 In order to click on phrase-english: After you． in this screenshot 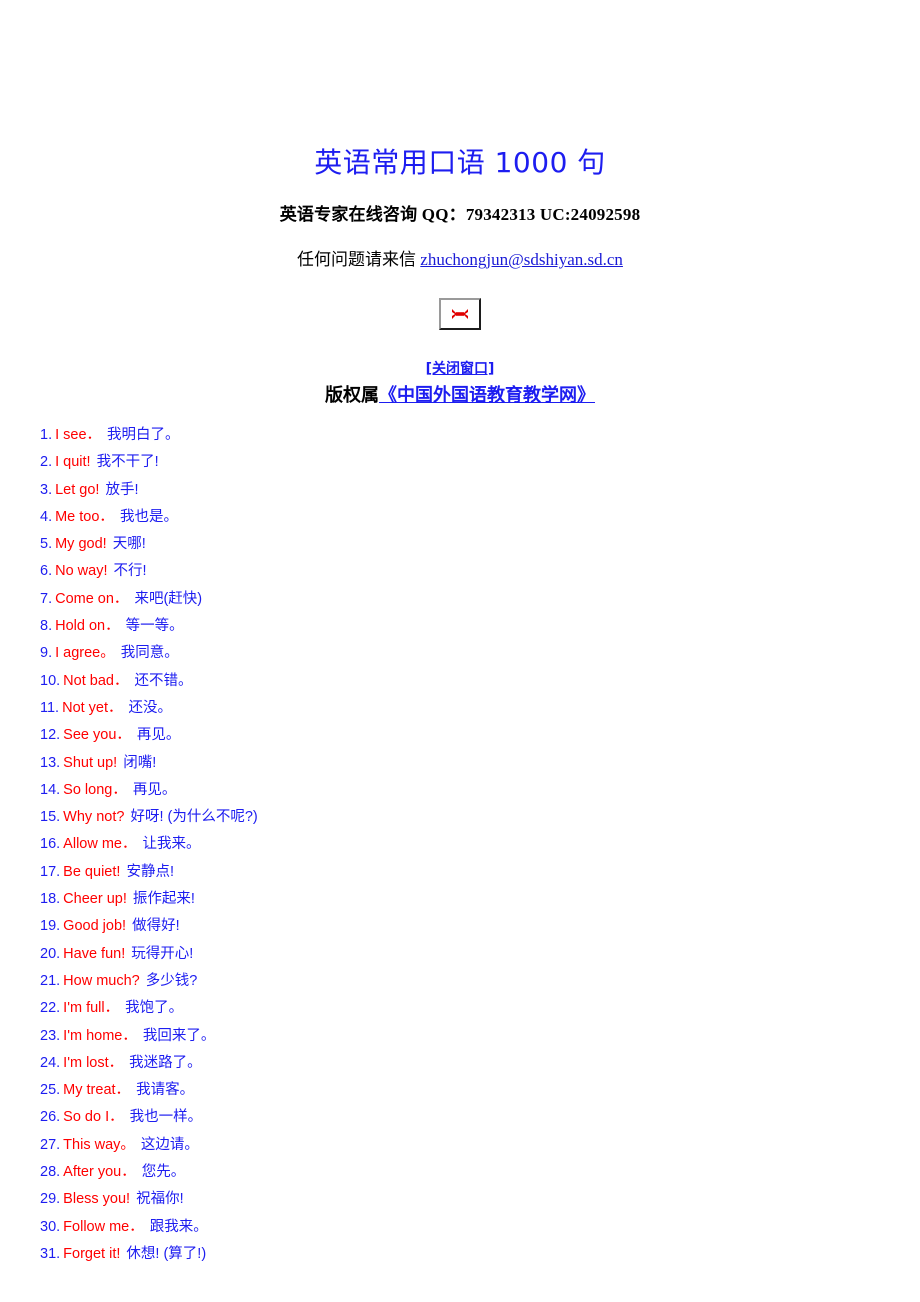, I will do `click(99, 1172)`.